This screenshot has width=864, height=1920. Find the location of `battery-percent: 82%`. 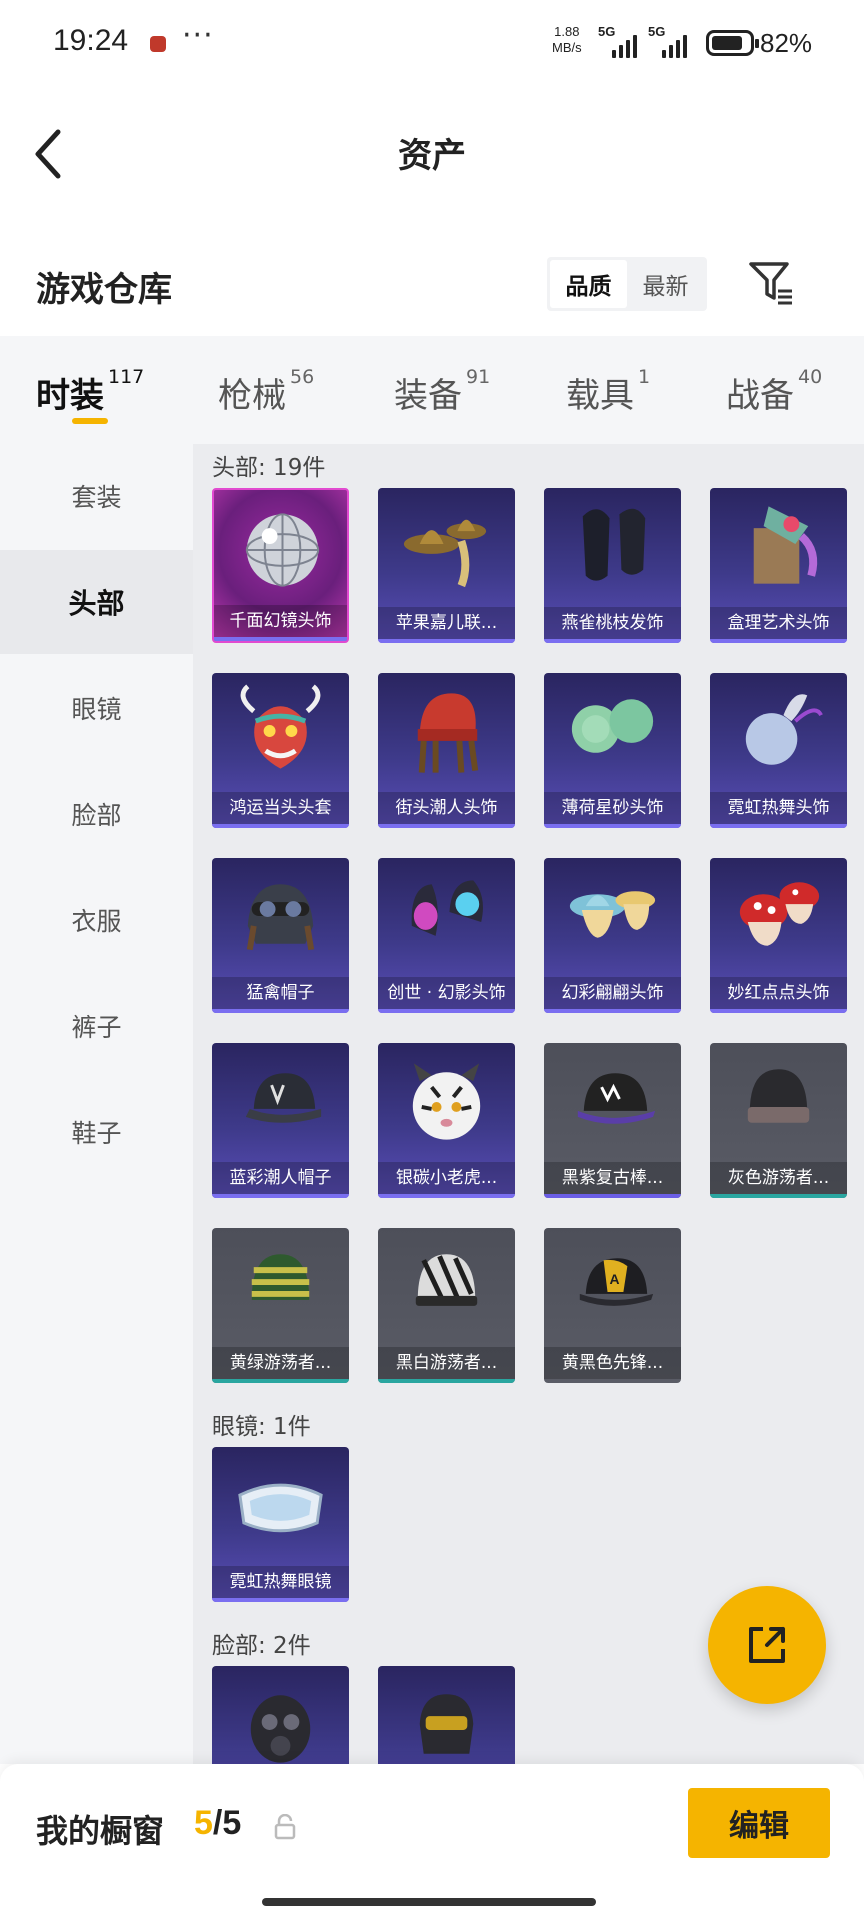

battery-percent: 82% is located at coordinates (786, 43).